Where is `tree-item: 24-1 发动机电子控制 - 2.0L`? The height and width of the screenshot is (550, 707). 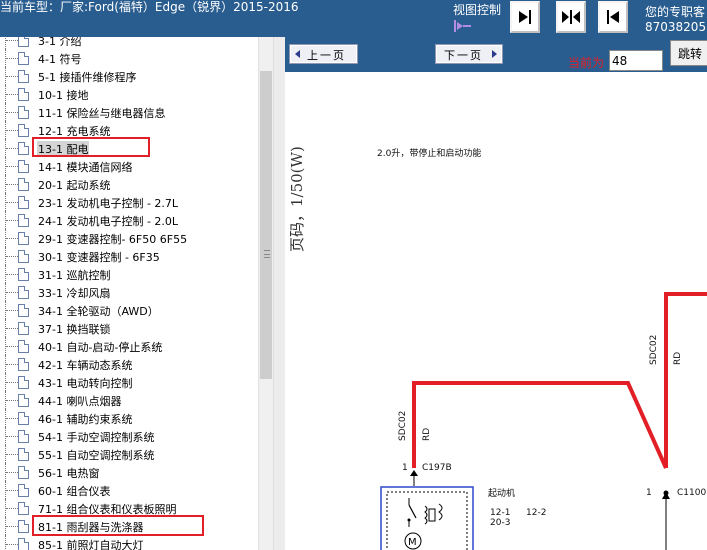 tree-item: 24-1 发动机电子控制 - 2.0L is located at coordinates (129, 220).